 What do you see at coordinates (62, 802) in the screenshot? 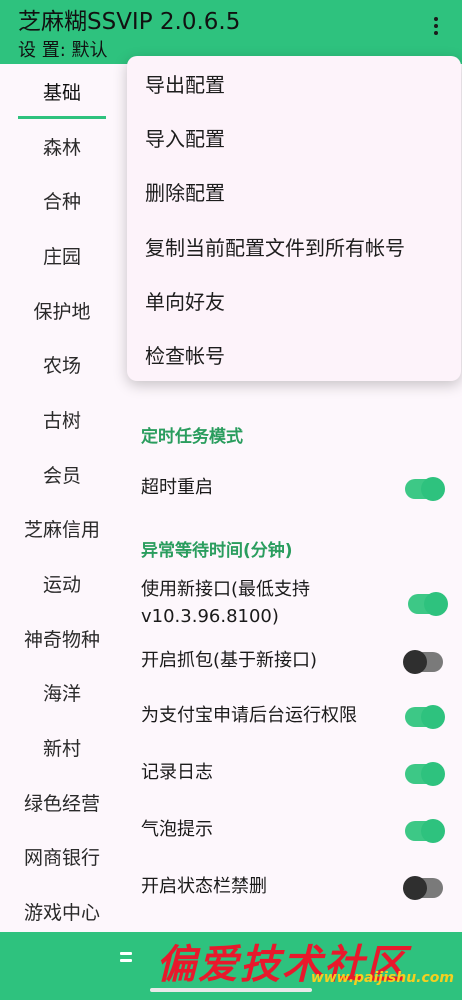
I see `sidebar-item-green: 绿色经营` at bounding box center [62, 802].